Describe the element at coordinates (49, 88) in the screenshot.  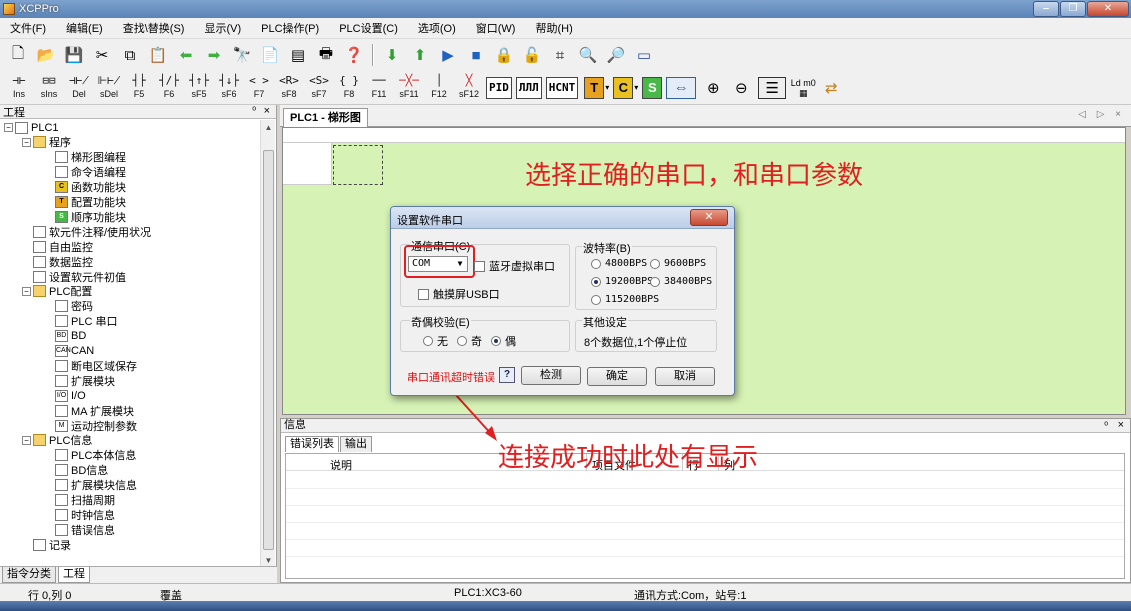
I see `s-insert-button: ⊟⊟ sIns` at that location.